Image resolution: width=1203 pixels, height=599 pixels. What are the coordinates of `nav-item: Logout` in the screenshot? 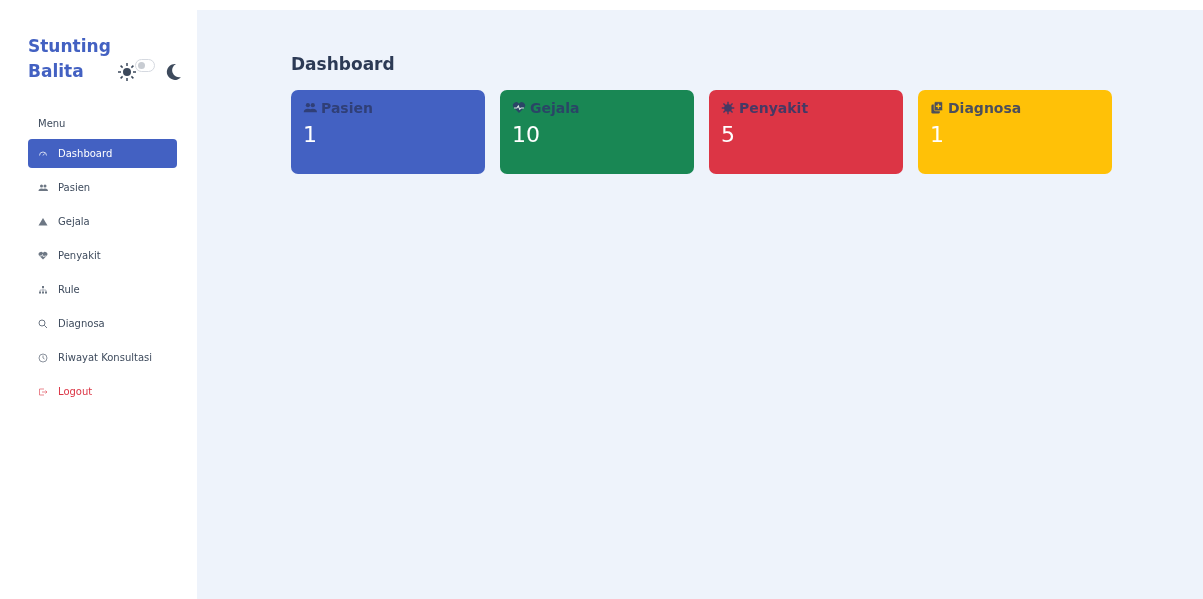 It's located at (102, 391).